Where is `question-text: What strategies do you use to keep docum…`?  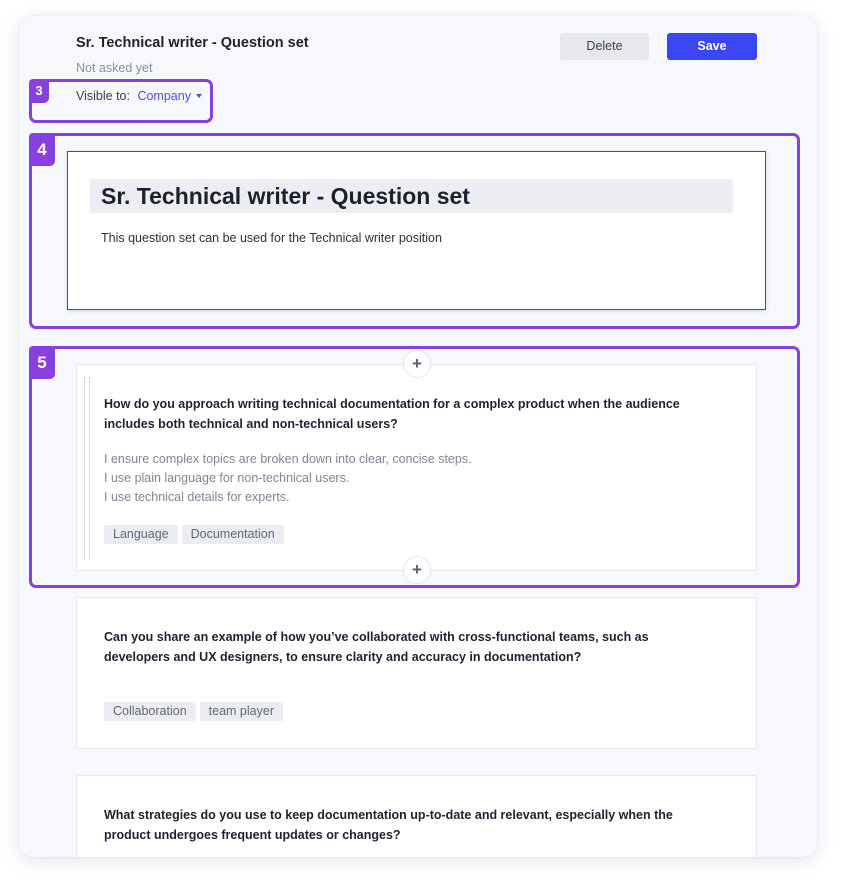
question-text: What strategies do you use to keep docum… is located at coordinates (388, 825).